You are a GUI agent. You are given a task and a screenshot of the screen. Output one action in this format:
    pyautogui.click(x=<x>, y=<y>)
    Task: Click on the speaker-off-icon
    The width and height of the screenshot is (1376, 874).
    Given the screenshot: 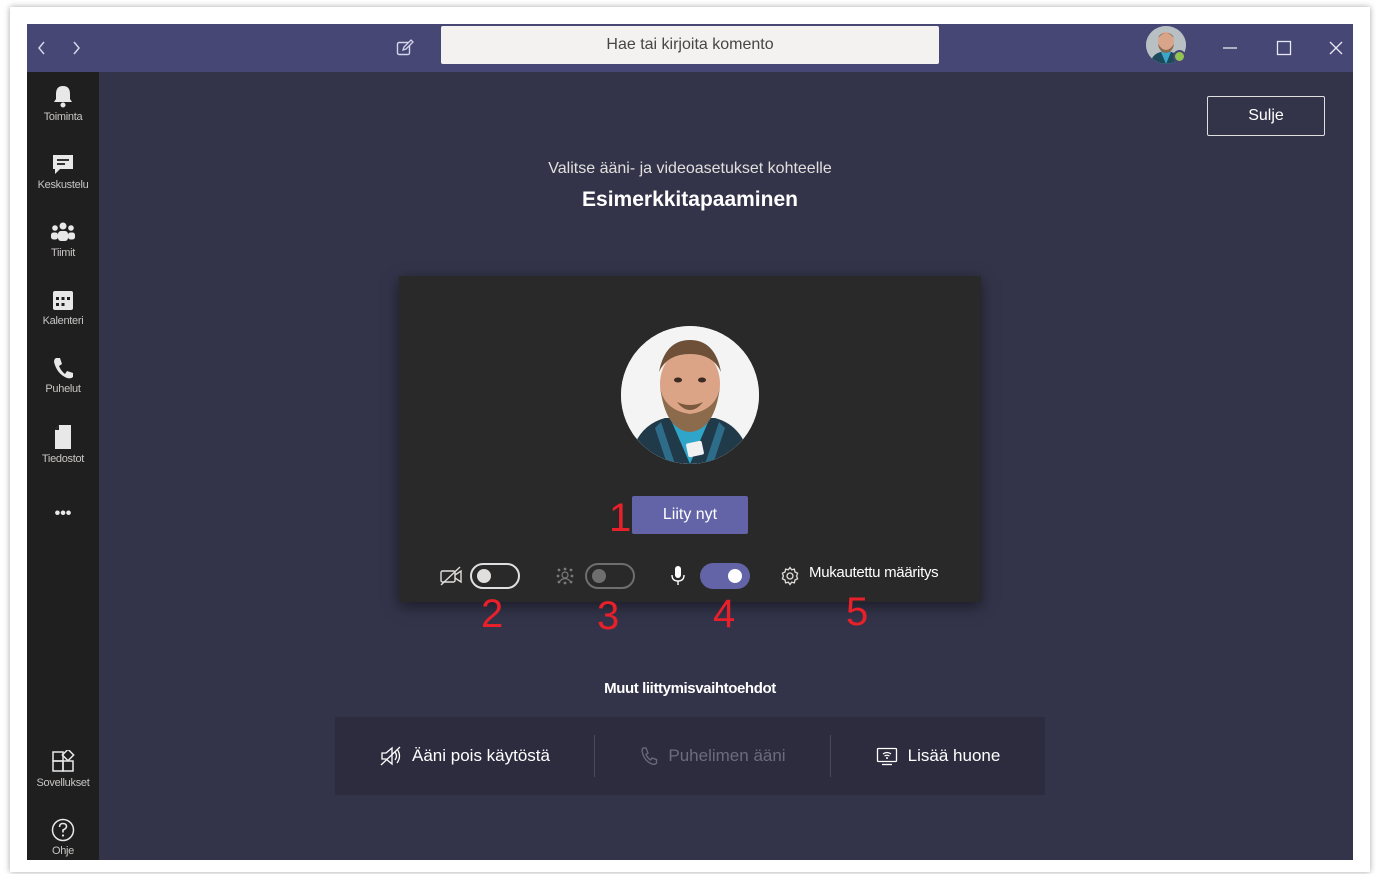 What is the action you would take?
    pyautogui.click(x=390, y=756)
    